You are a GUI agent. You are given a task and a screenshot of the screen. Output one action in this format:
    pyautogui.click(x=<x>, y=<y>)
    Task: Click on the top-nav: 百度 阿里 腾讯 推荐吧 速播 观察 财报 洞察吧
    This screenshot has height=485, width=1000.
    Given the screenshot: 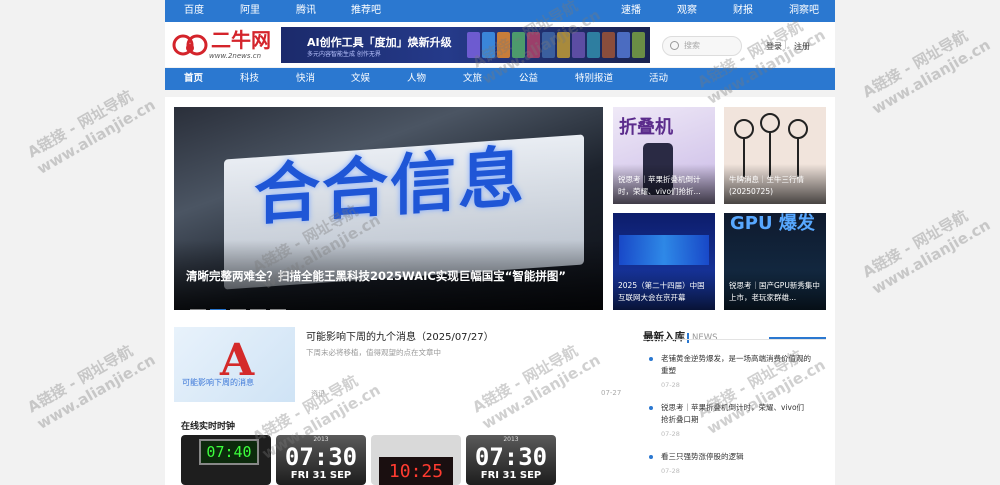 What is the action you would take?
    pyautogui.click(x=500, y=11)
    